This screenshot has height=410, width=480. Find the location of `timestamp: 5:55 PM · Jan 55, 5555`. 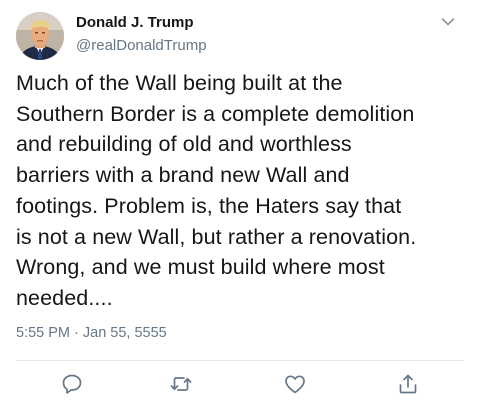

timestamp: 5:55 PM · Jan 55, 5555 is located at coordinates (91, 333).